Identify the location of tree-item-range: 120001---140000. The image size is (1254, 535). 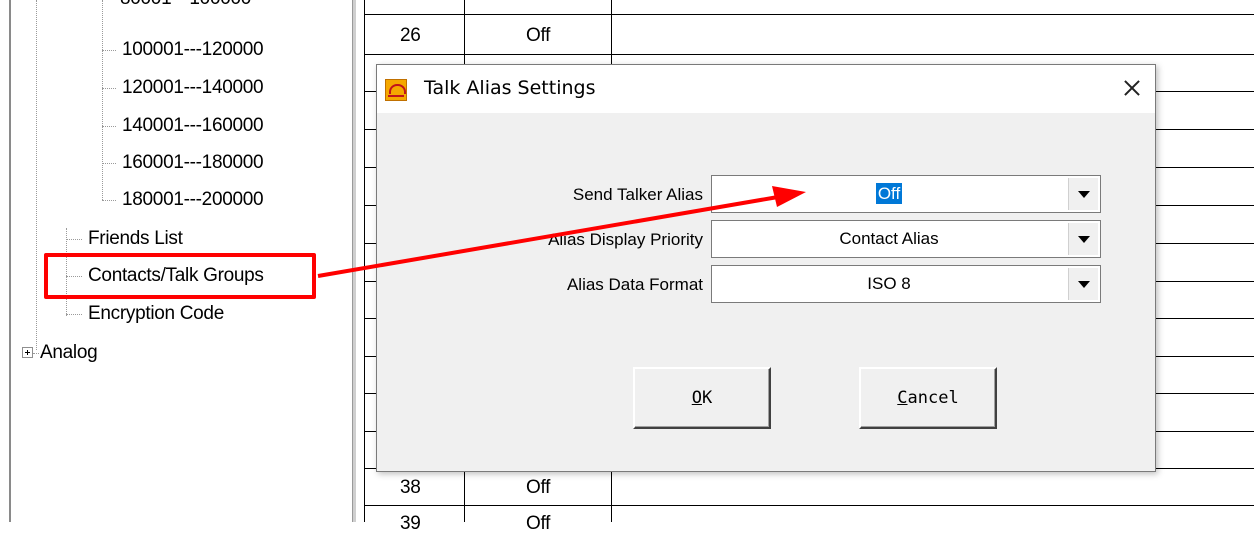
(193, 88).